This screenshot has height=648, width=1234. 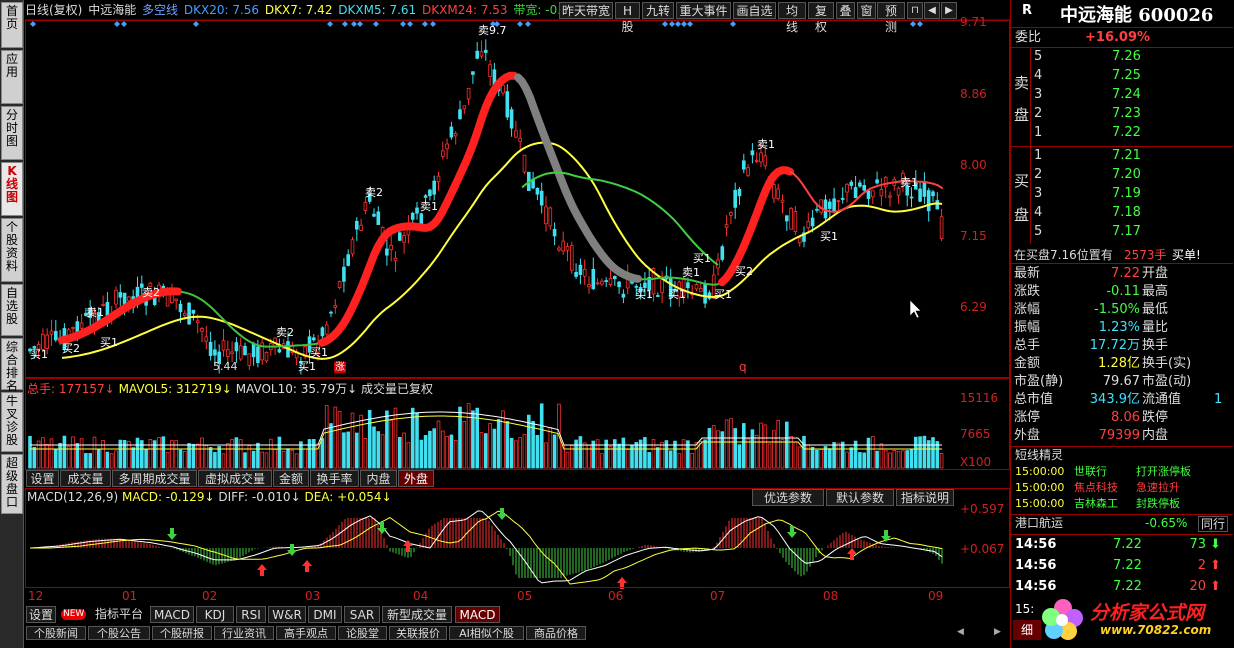 What do you see at coordinates (1126, 114) in the screenshot?
I see `sell-price: 7.23` at bounding box center [1126, 114].